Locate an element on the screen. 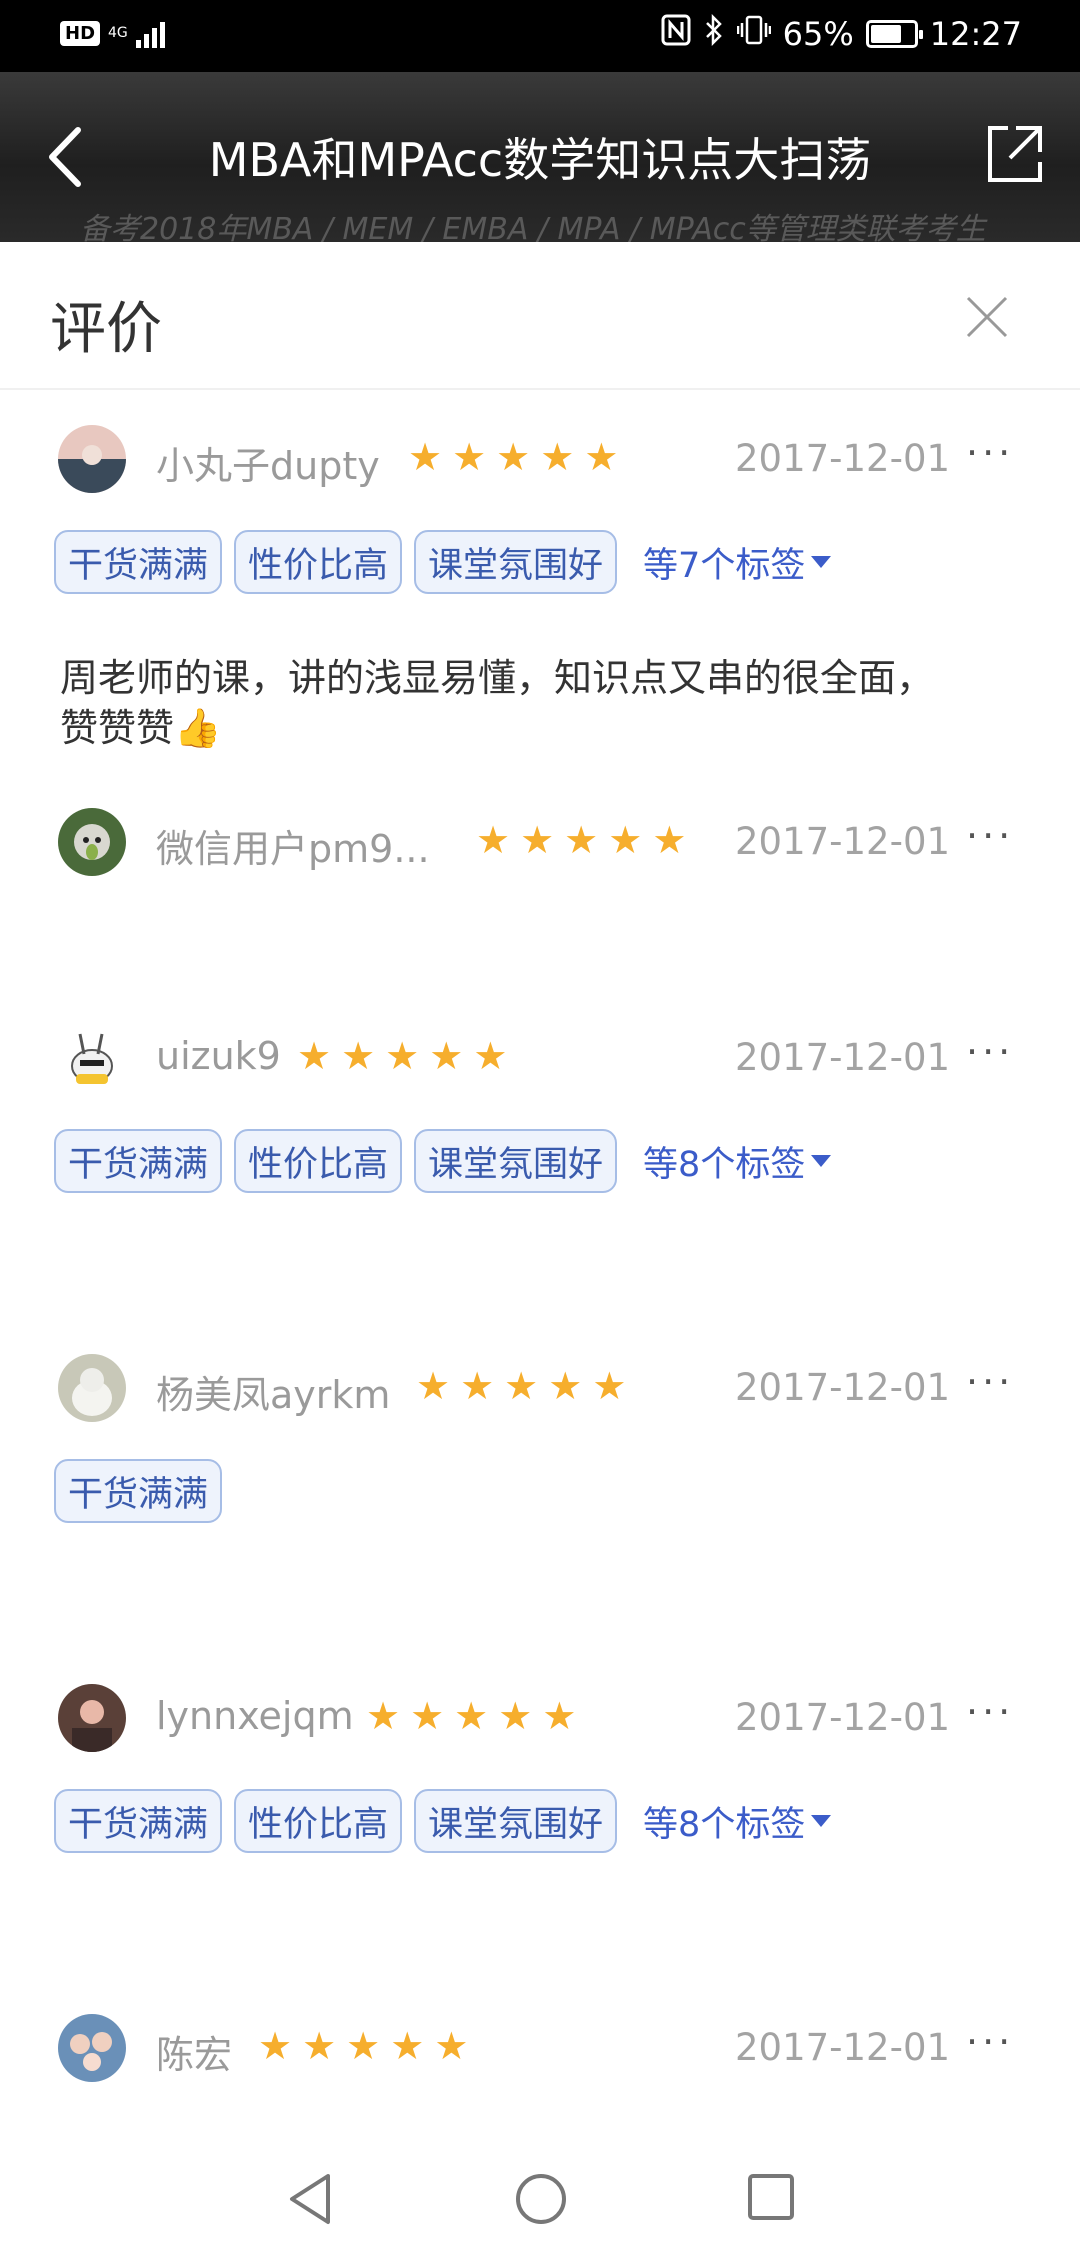 The width and height of the screenshot is (1080, 2244). nav-recents-button is located at coordinates (771, 2199).